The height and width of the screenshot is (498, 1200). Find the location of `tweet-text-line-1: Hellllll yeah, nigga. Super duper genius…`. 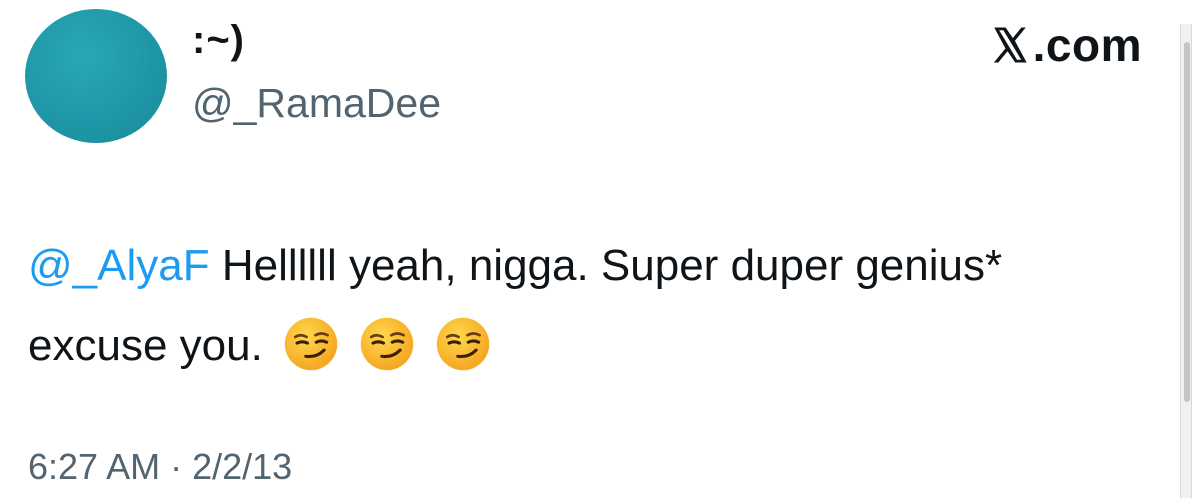

tweet-text-line-1: Hellllll yeah, nigga. Super duper genius… is located at coordinates (606, 265).